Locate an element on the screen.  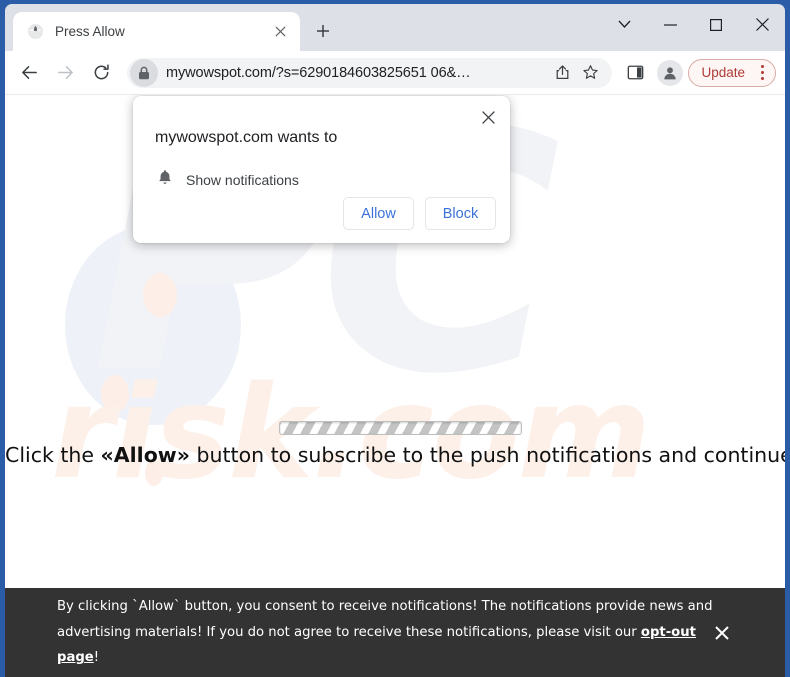
window-controls is located at coordinates (693, 24).